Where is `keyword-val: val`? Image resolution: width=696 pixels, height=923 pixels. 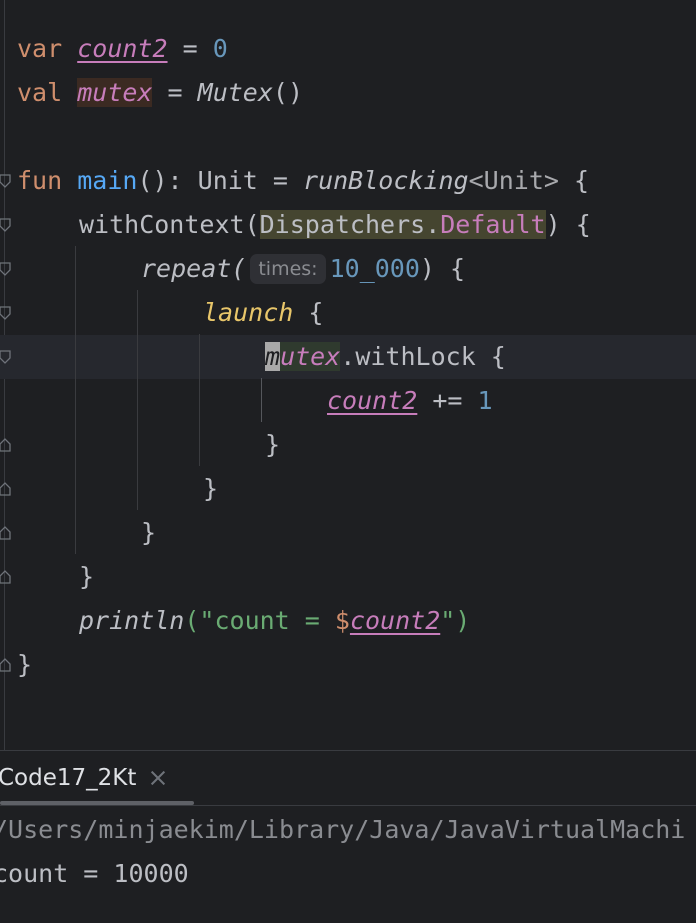 keyword-val: val is located at coordinates (40, 92).